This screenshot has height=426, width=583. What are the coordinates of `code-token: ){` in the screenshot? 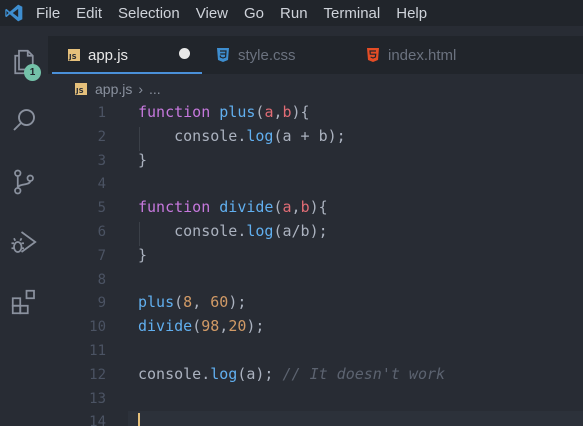 It's located at (318, 207).